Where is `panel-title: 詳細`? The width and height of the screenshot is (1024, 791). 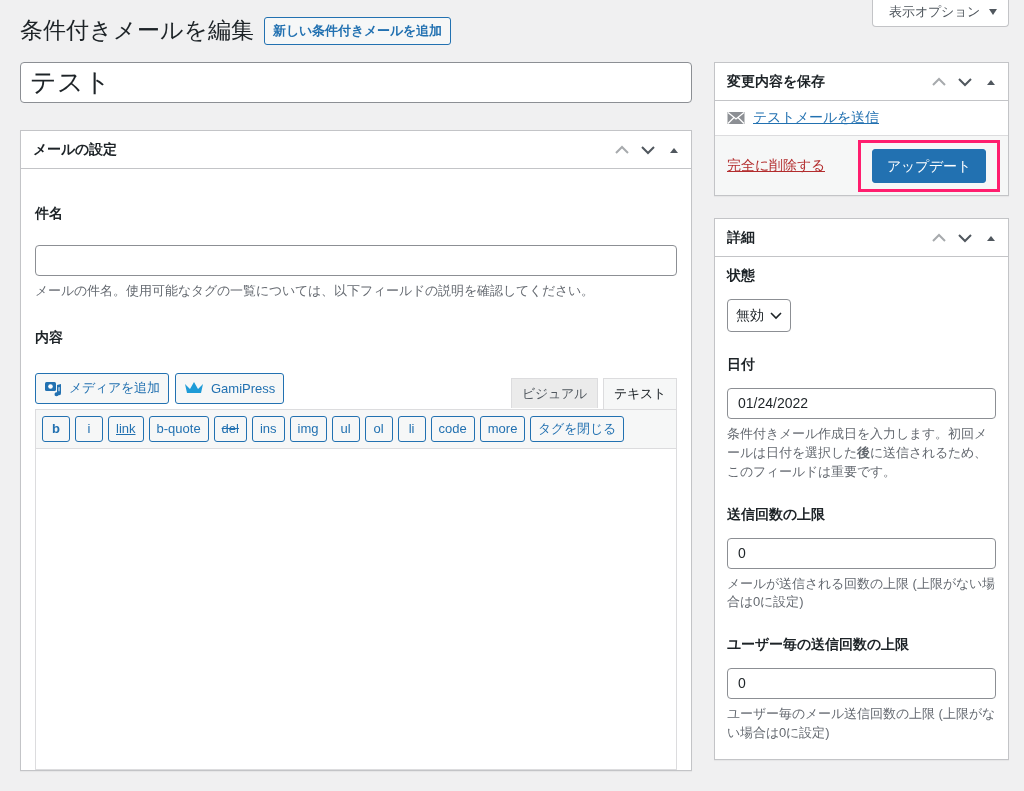 panel-title: 詳細 is located at coordinates (741, 237).